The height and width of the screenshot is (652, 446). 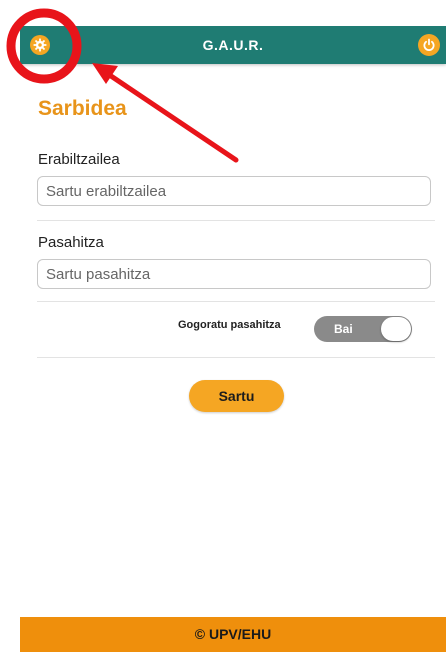 What do you see at coordinates (229, 325) in the screenshot?
I see `remember-password-label: Gogoratu pasahitza` at bounding box center [229, 325].